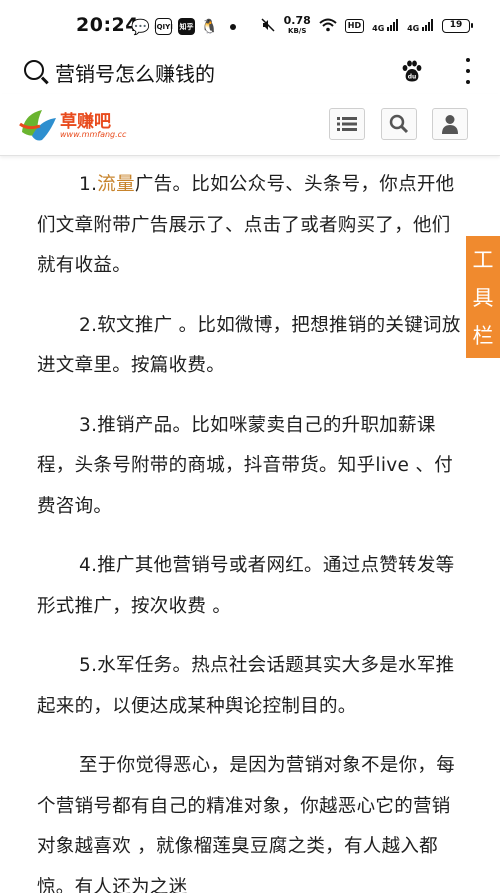 The height and width of the screenshot is (893, 500). I want to click on user-icon, so click(450, 124).